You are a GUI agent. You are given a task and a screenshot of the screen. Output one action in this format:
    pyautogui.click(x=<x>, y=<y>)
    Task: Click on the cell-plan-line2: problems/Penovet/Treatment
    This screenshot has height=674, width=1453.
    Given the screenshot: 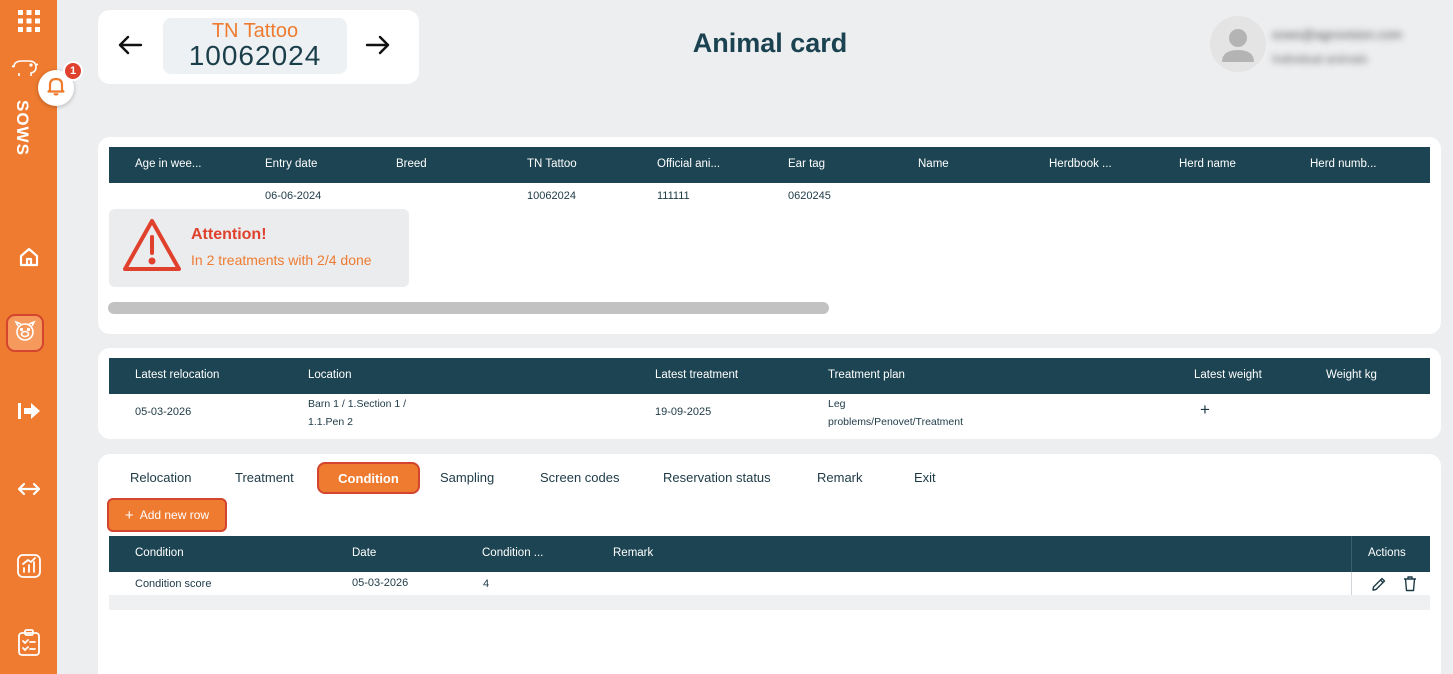 What is the action you would take?
    pyautogui.click(x=896, y=422)
    